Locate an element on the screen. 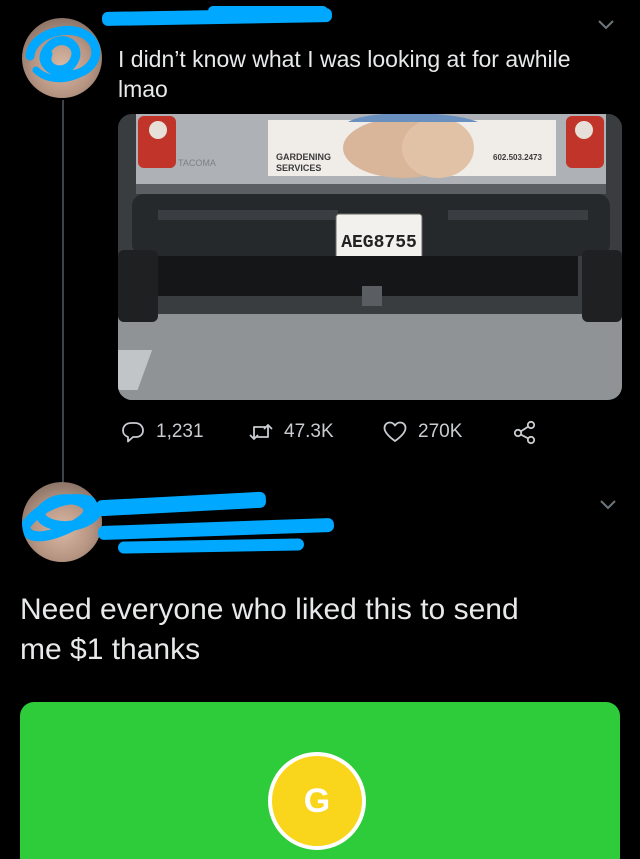  svg-text: SERVICES is located at coordinates (298, 168).